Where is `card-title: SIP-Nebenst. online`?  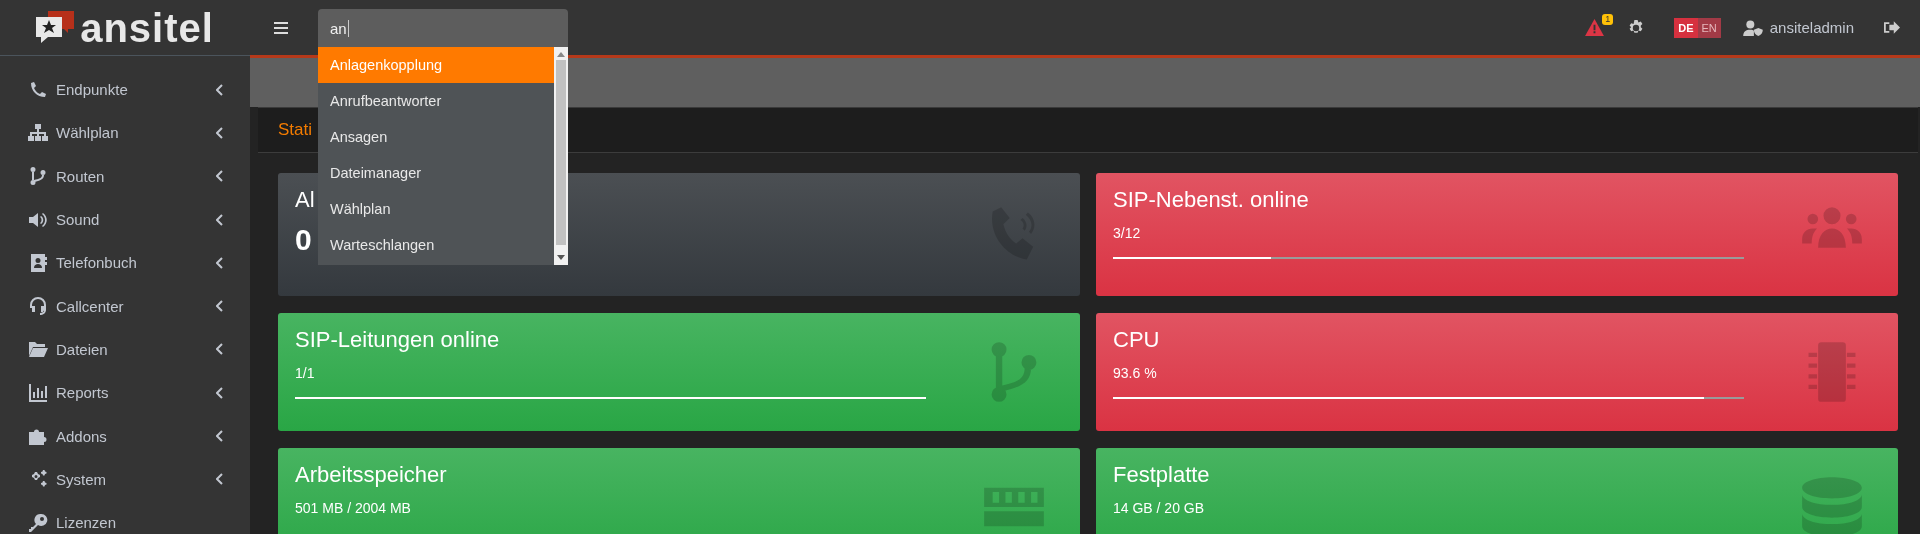
card-title: SIP-Nebenst. online is located at coordinates (1211, 200).